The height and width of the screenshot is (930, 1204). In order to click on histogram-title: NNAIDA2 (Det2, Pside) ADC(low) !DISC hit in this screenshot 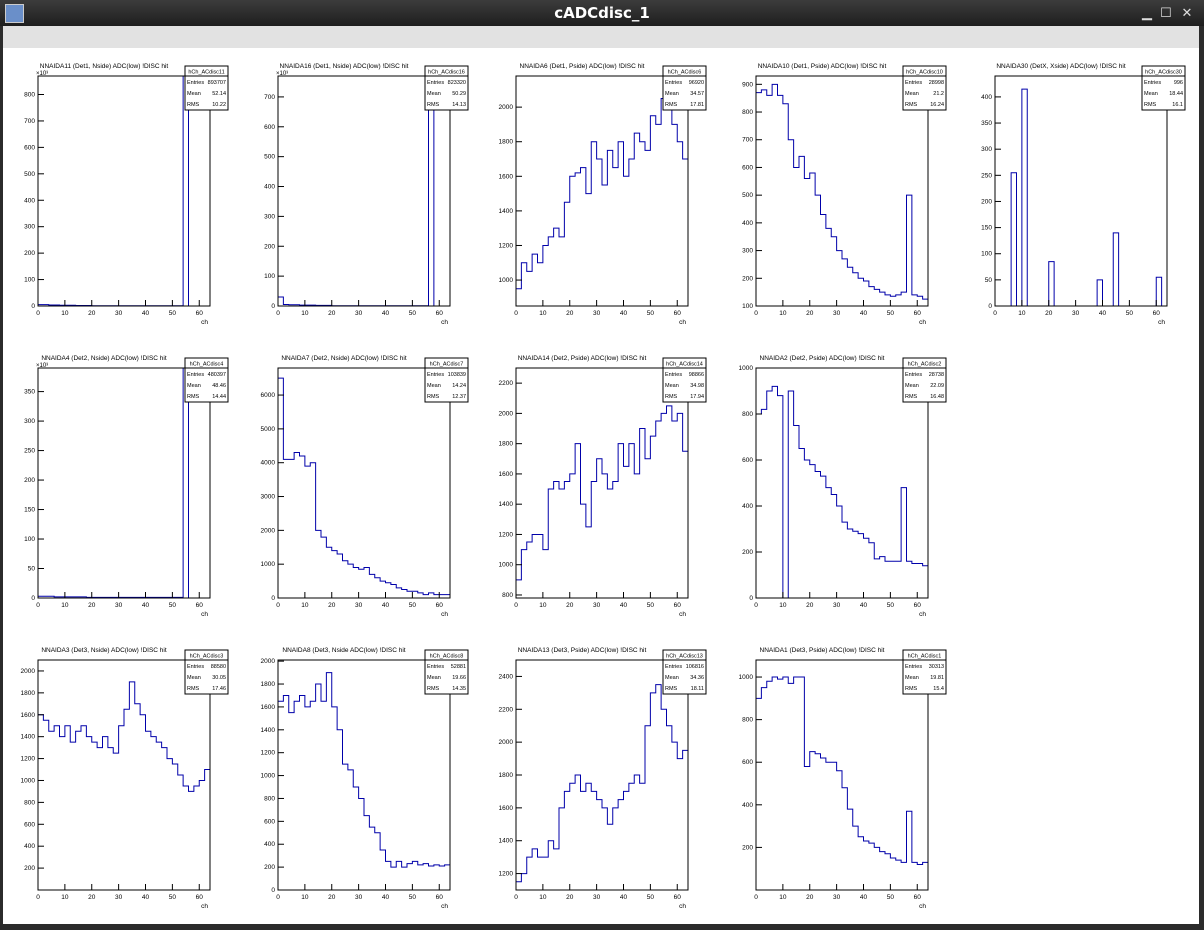, I will do `click(822, 358)`.